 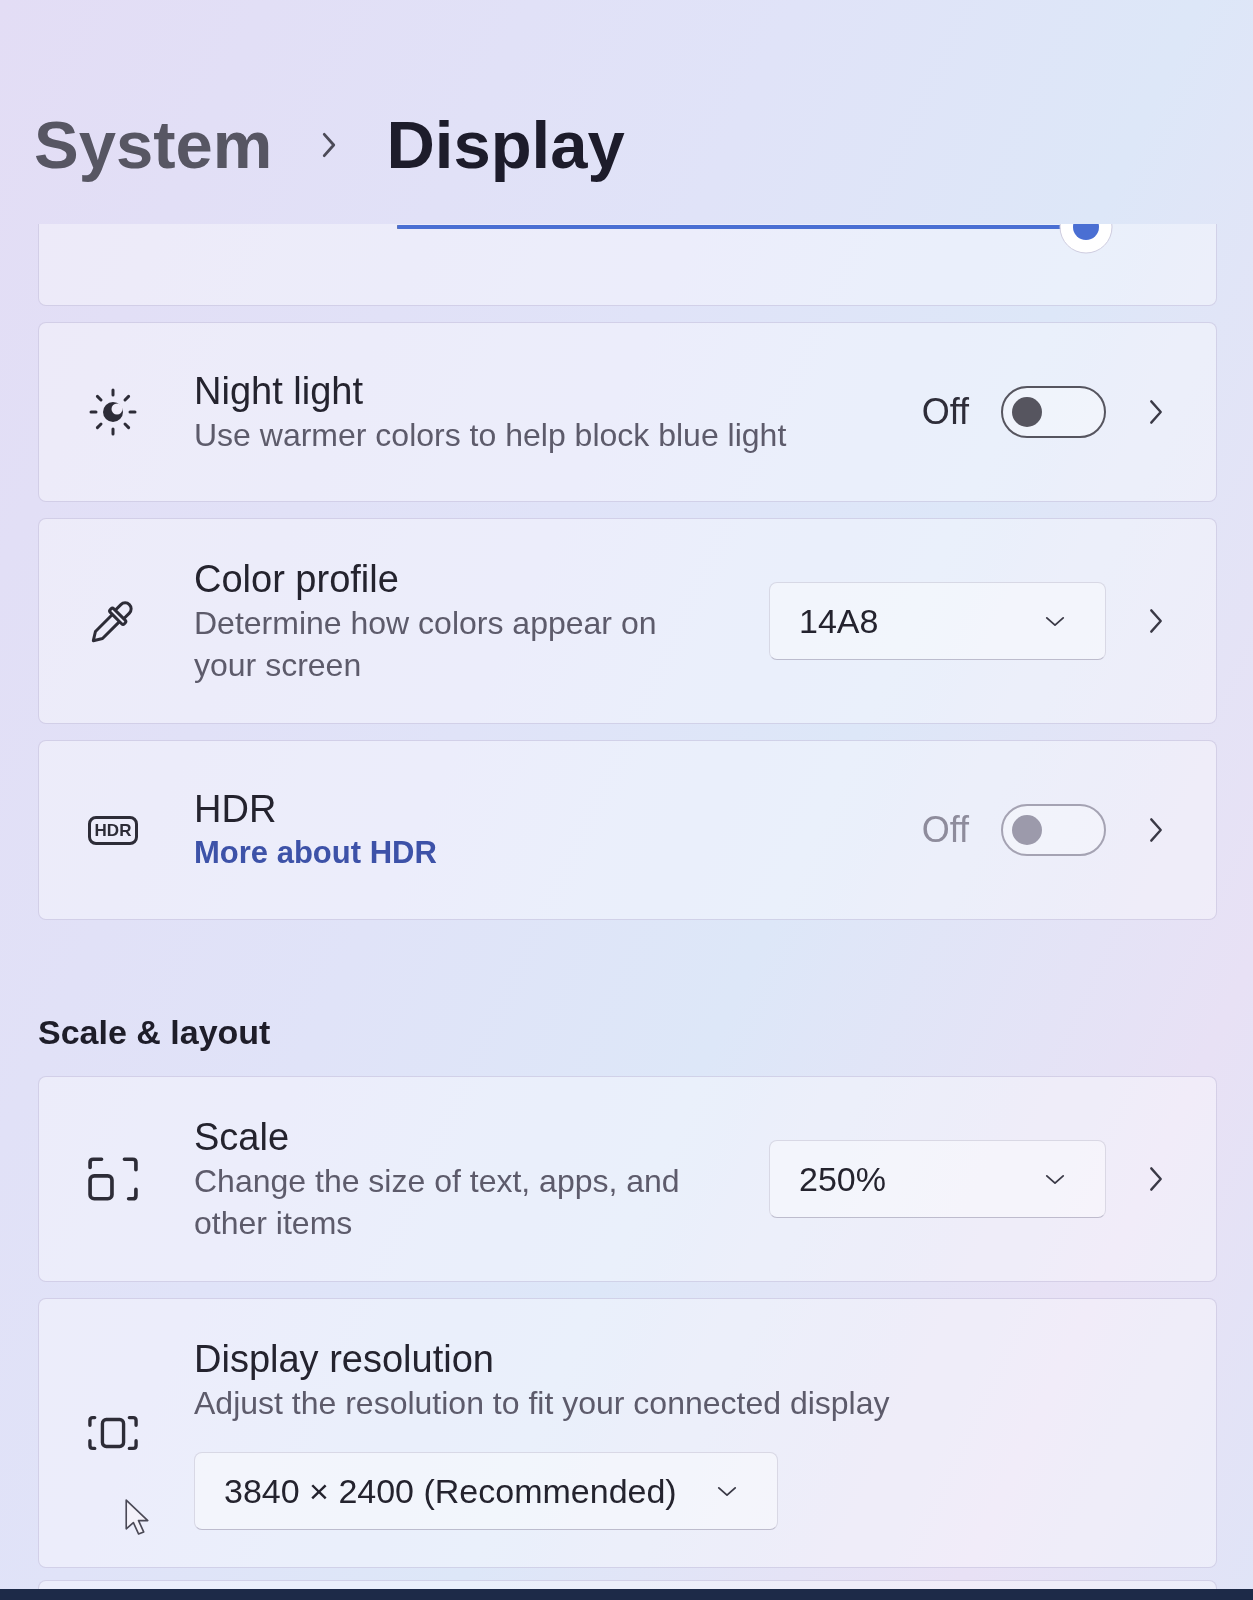 What do you see at coordinates (113, 412) in the screenshot?
I see `sun-icon` at bounding box center [113, 412].